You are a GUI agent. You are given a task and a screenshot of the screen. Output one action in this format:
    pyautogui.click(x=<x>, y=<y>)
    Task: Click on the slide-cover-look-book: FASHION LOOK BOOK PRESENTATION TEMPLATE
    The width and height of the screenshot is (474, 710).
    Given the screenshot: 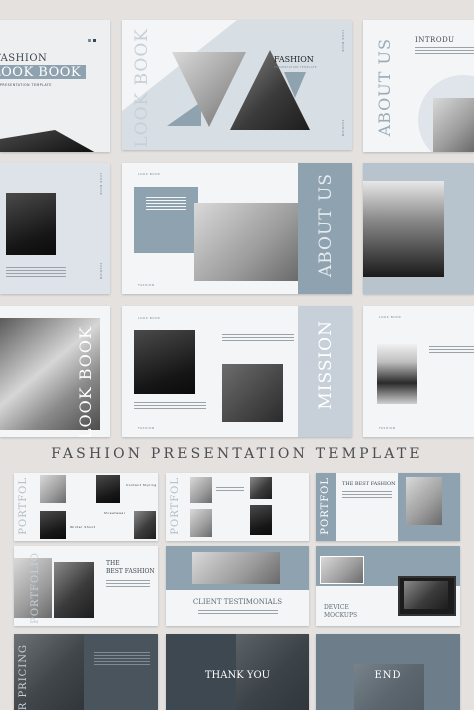 What is the action you would take?
    pyautogui.click(x=55, y=86)
    